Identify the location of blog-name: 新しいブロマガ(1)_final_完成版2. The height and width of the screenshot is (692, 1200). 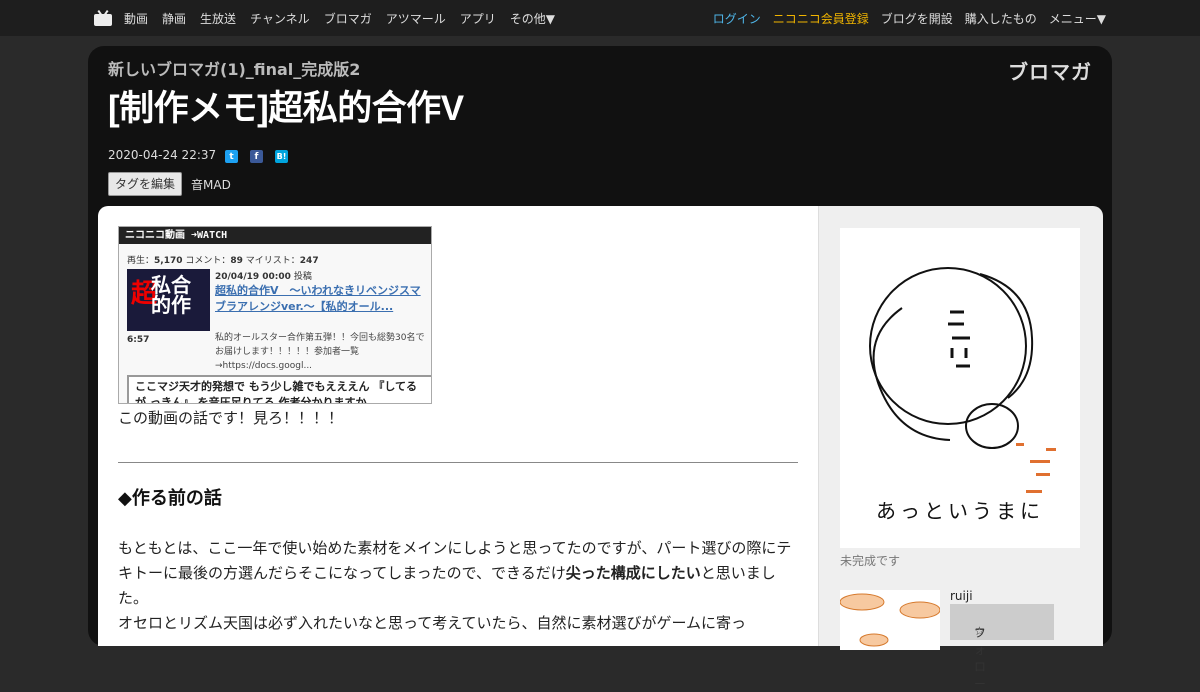
(234, 68).